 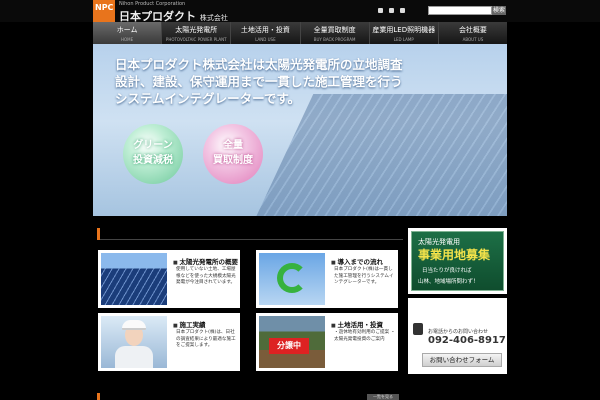 What do you see at coordinates (460, 10) in the screenshot?
I see `search-input` at bounding box center [460, 10].